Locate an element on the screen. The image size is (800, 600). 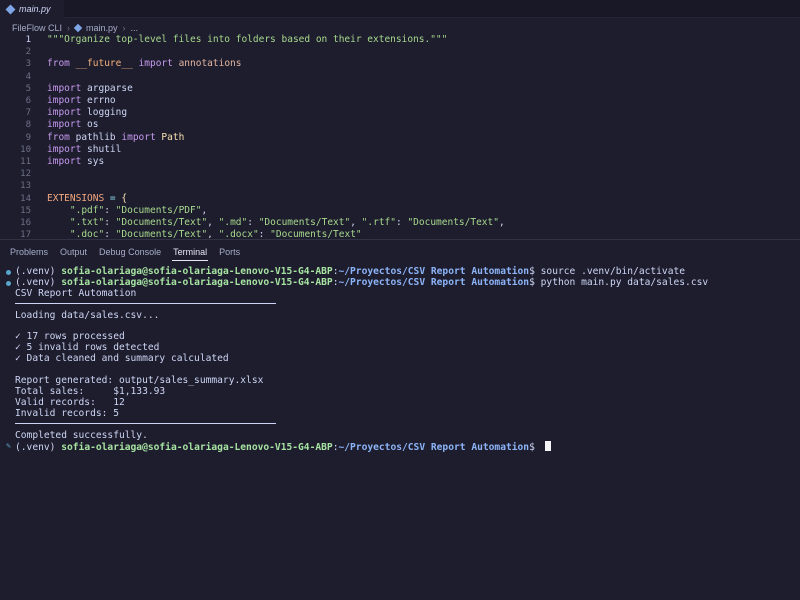
code-token: errno is located at coordinates (101, 100).